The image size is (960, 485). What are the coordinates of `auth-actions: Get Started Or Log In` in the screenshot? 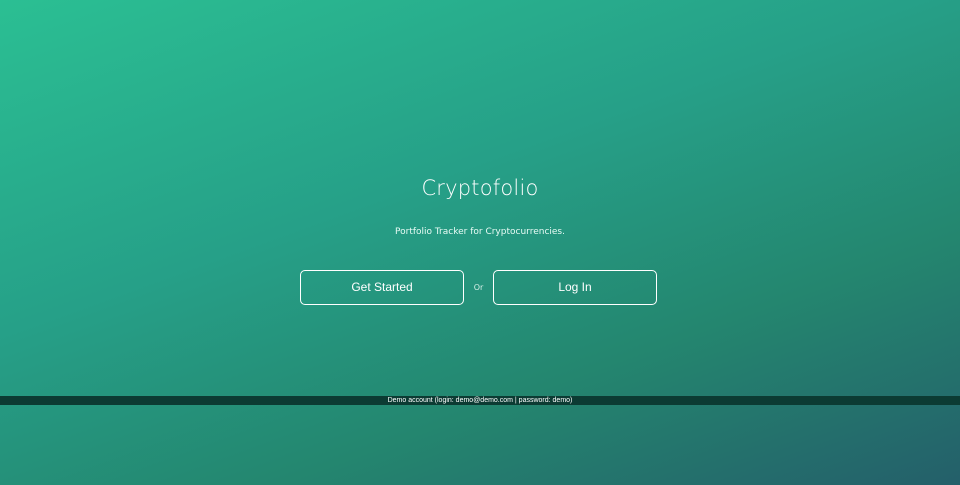 It's located at (478, 287).